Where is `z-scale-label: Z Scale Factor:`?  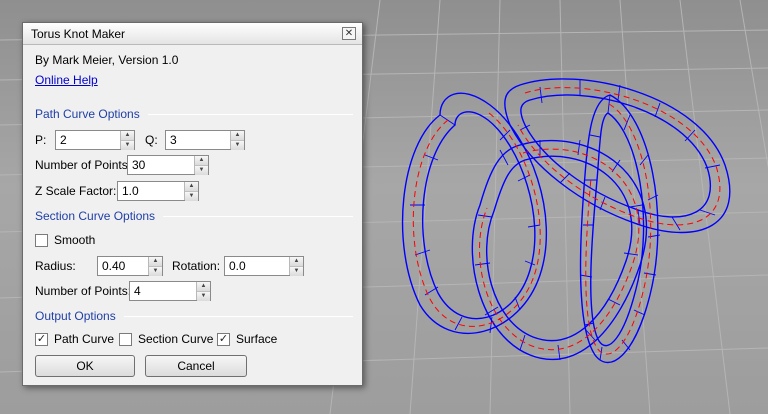 z-scale-label: Z Scale Factor: is located at coordinates (76, 191).